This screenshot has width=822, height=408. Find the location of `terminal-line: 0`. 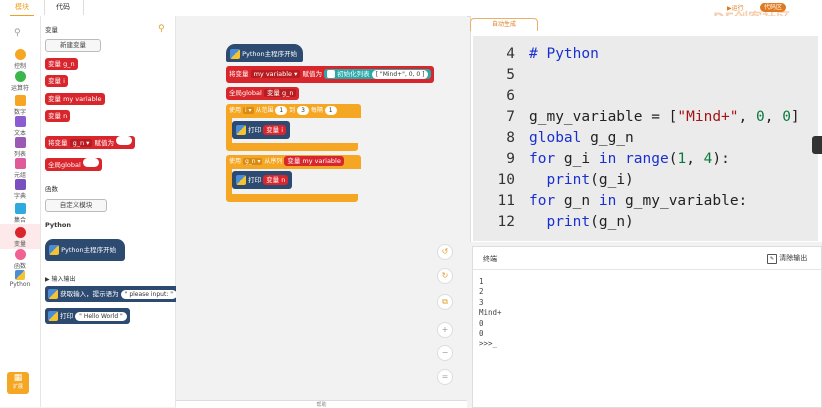

terminal-line: 0 is located at coordinates (481, 334).